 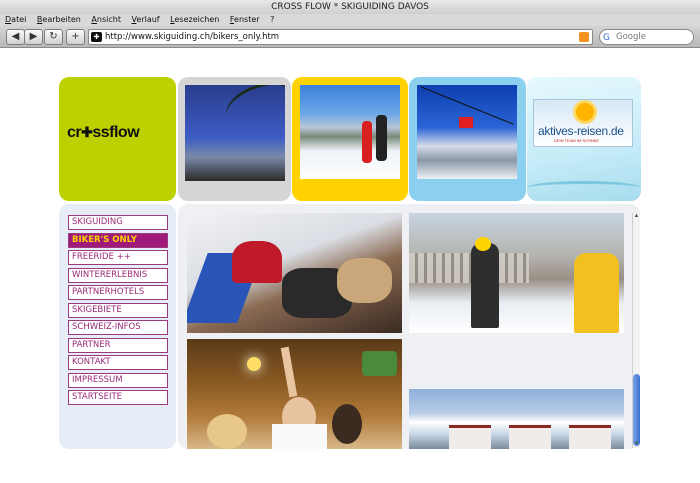 What do you see at coordinates (350, 132) in the screenshot?
I see `skiers-photo` at bounding box center [350, 132].